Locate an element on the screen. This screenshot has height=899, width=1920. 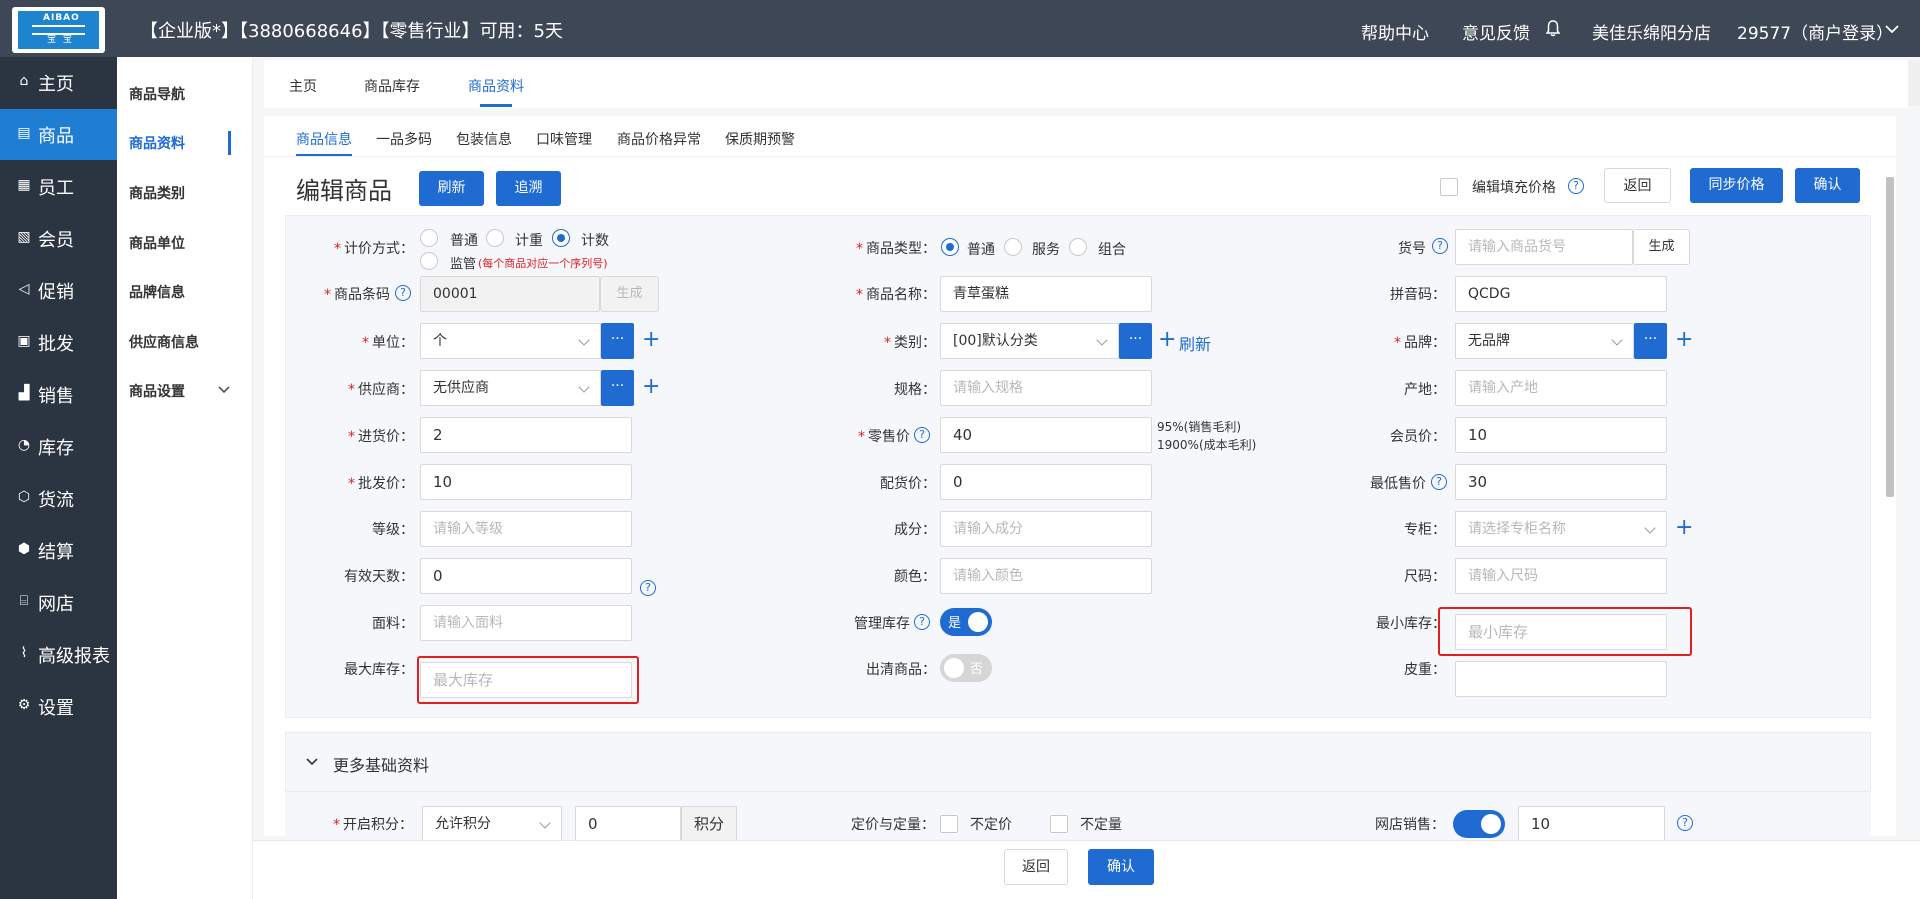
help-center-link: 帮助中心 is located at coordinates (1395, 31).